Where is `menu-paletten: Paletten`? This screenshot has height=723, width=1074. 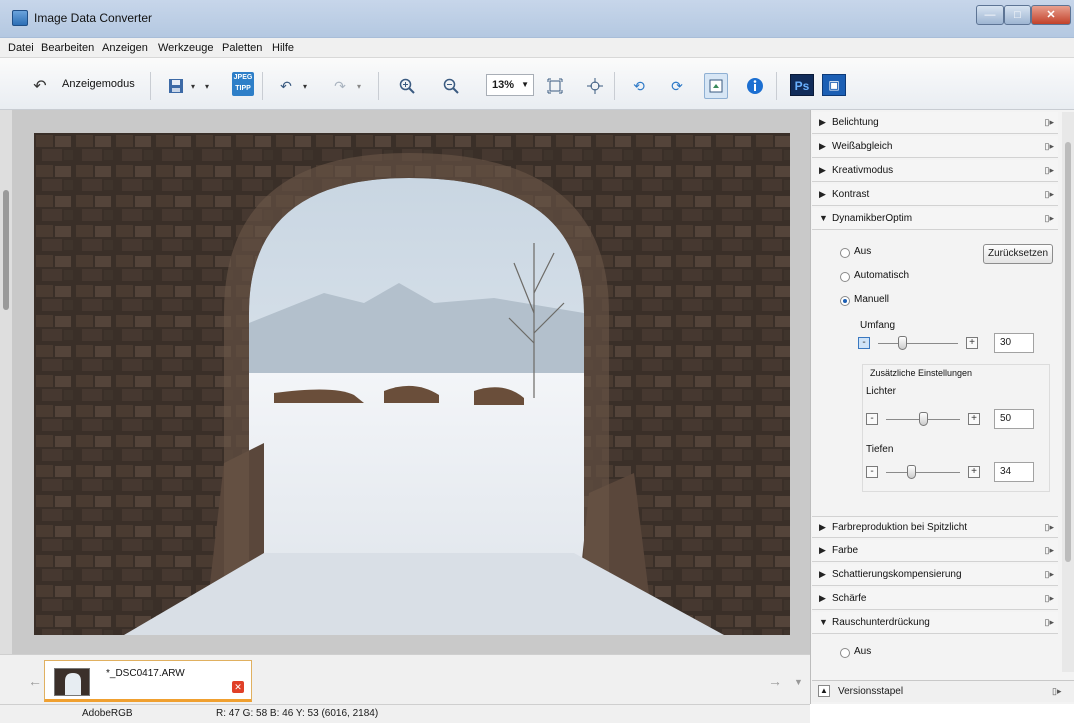
menu-paletten: Paletten is located at coordinates (242, 48).